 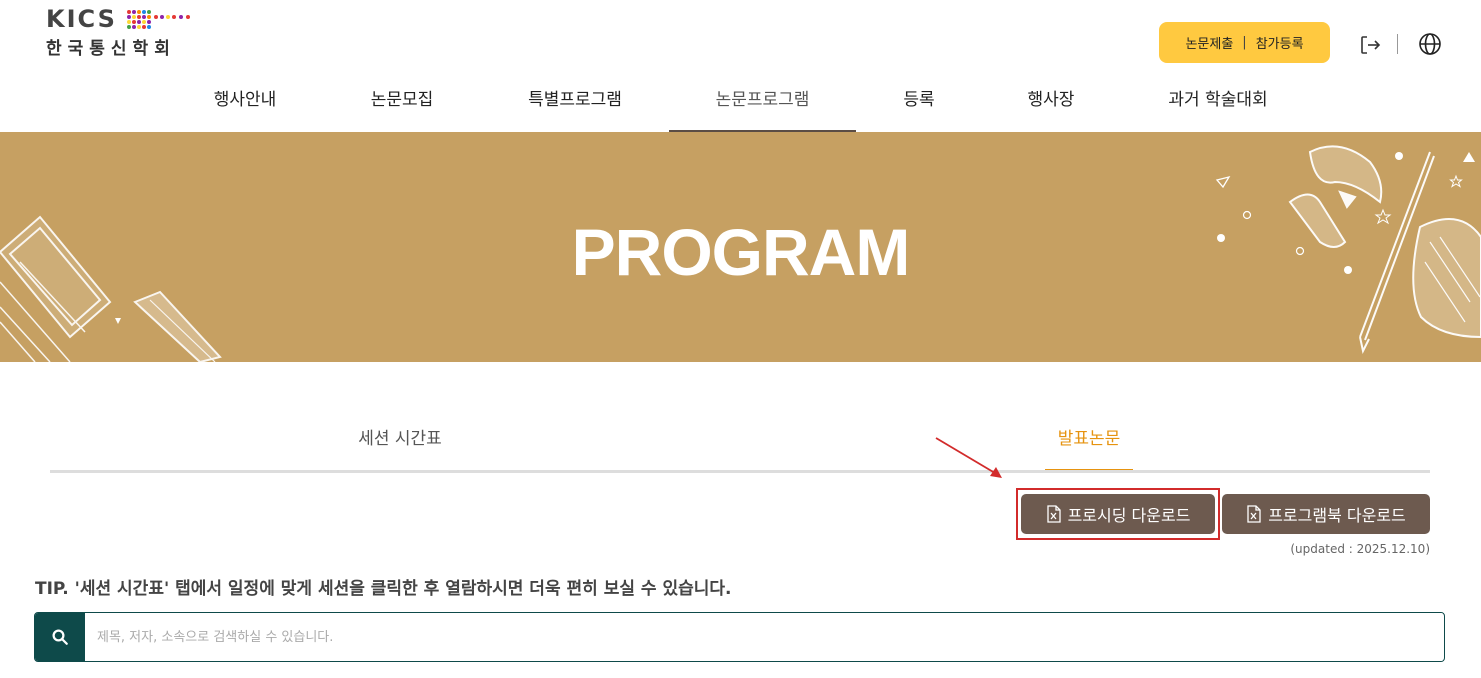 I want to click on nav-item-special-program: 특별프로그램, so click(x=575, y=102).